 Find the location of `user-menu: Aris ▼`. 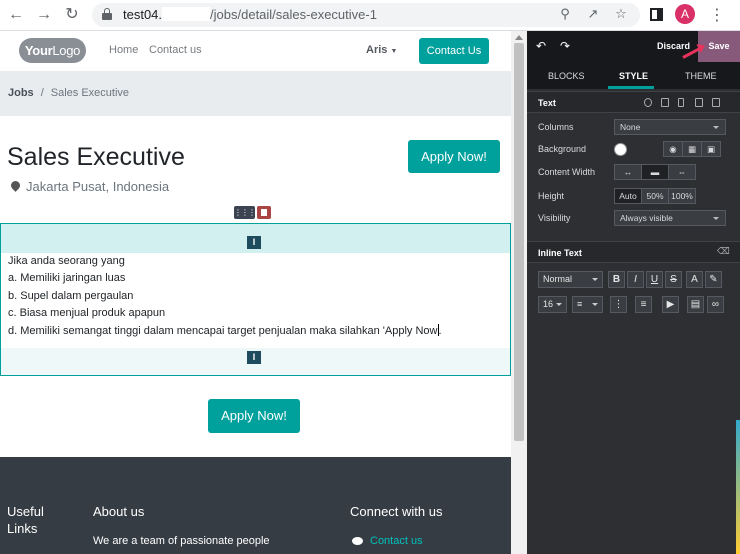

user-menu: Aris ▼ is located at coordinates (381, 50).